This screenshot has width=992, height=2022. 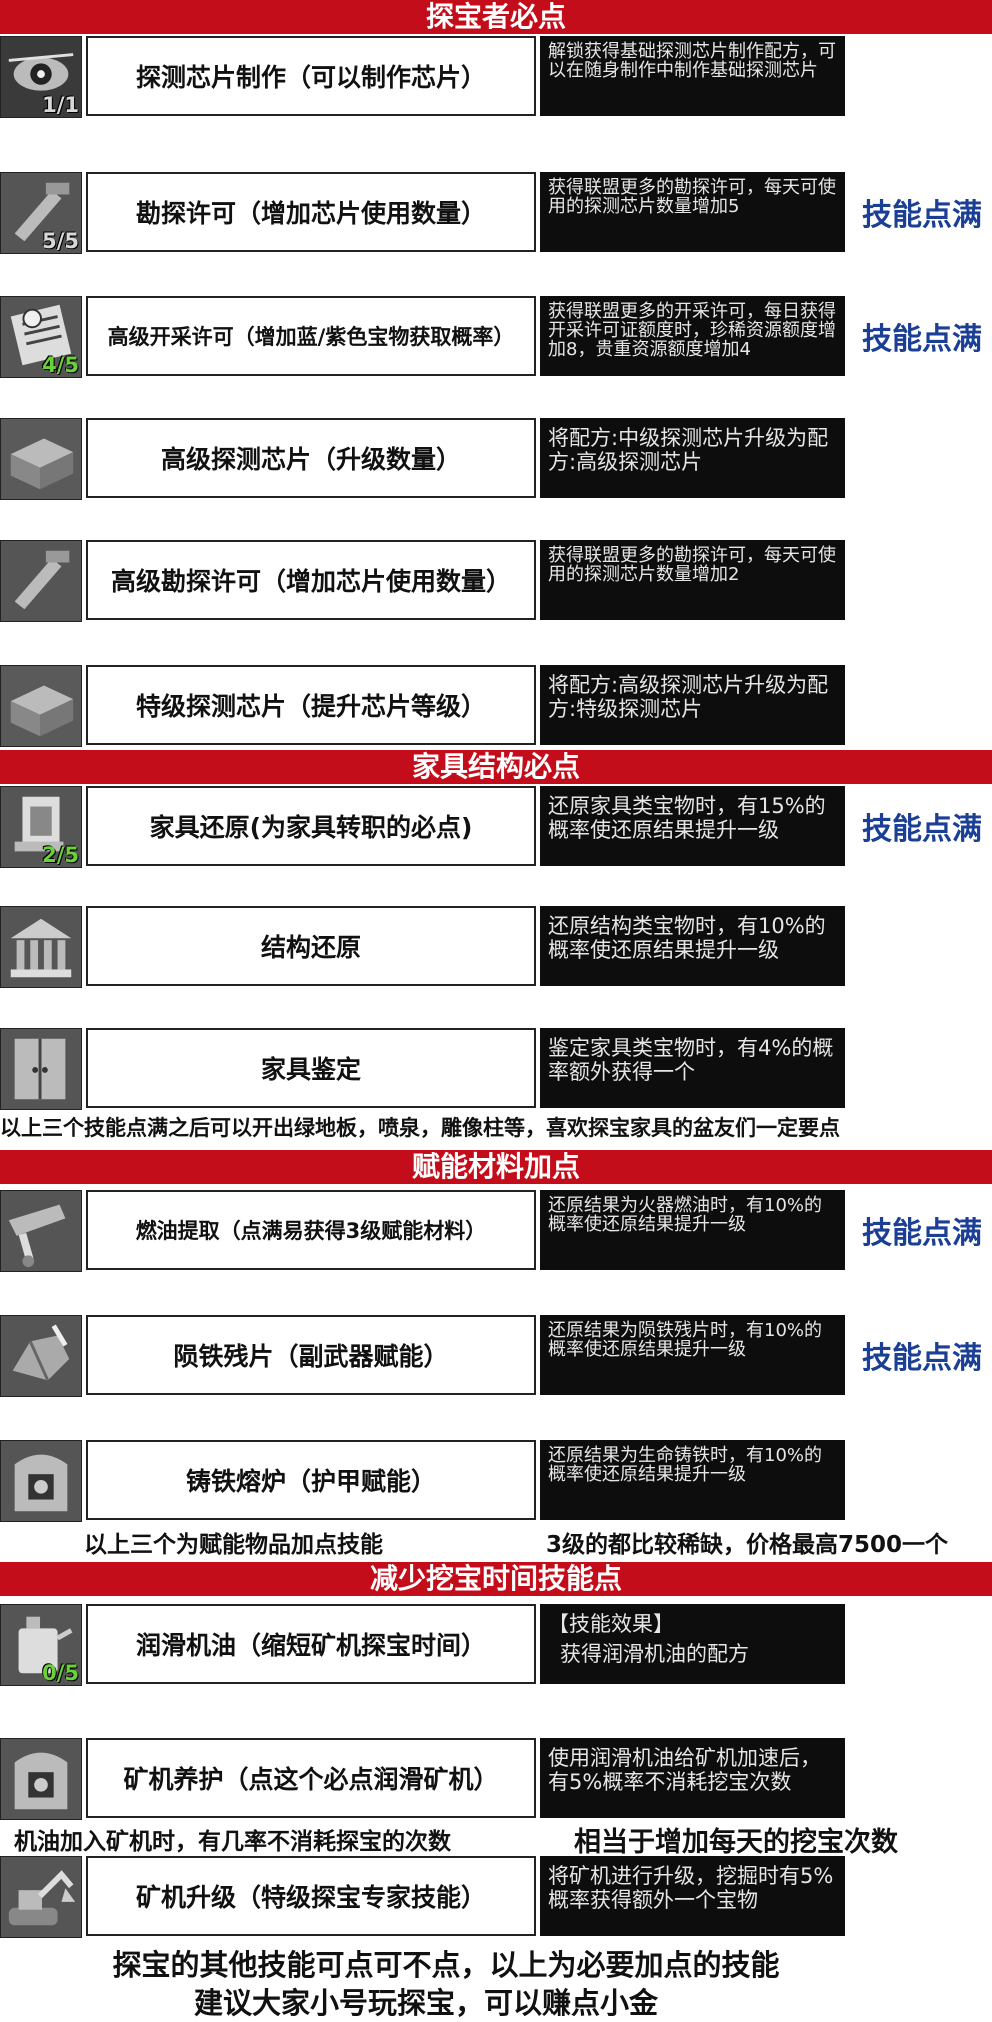 What do you see at coordinates (446, 1965) in the screenshot?
I see `footer-line-1: 探宝的其他技能可点可不点，以上为必要加点的技能` at bounding box center [446, 1965].